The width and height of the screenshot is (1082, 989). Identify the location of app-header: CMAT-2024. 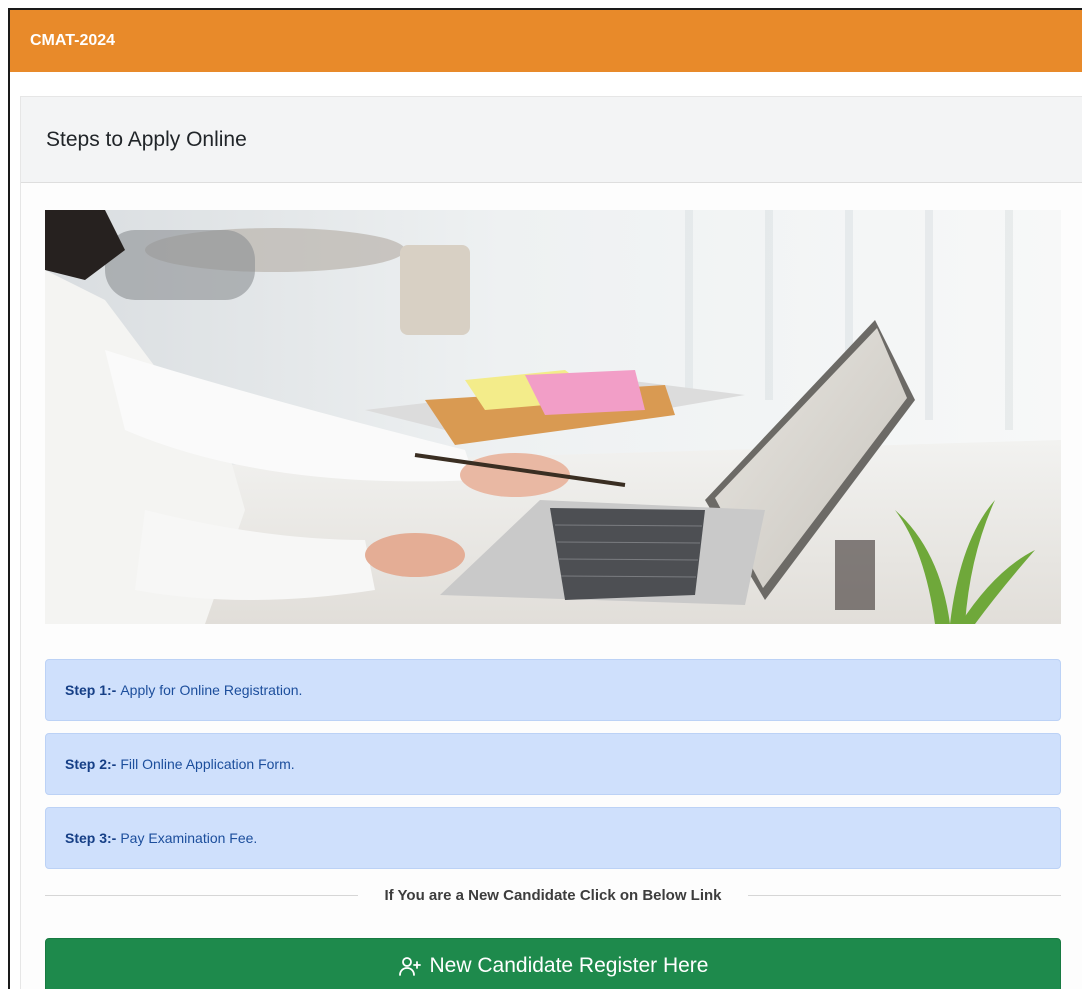
(546, 41).